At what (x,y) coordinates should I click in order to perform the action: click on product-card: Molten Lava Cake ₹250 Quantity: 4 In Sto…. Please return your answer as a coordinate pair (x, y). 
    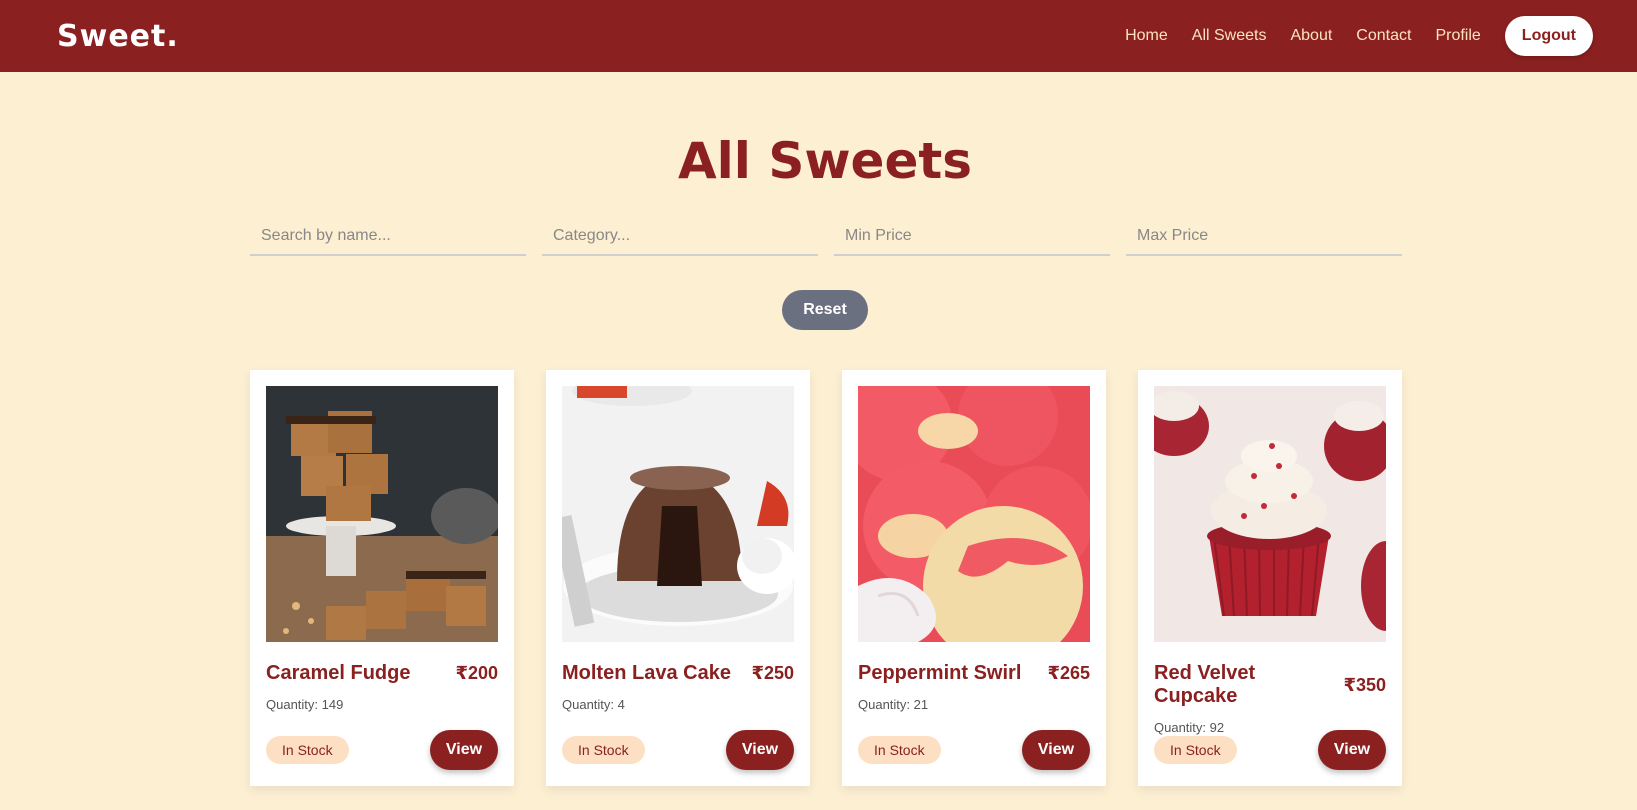
    Looking at the image, I should click on (678, 578).